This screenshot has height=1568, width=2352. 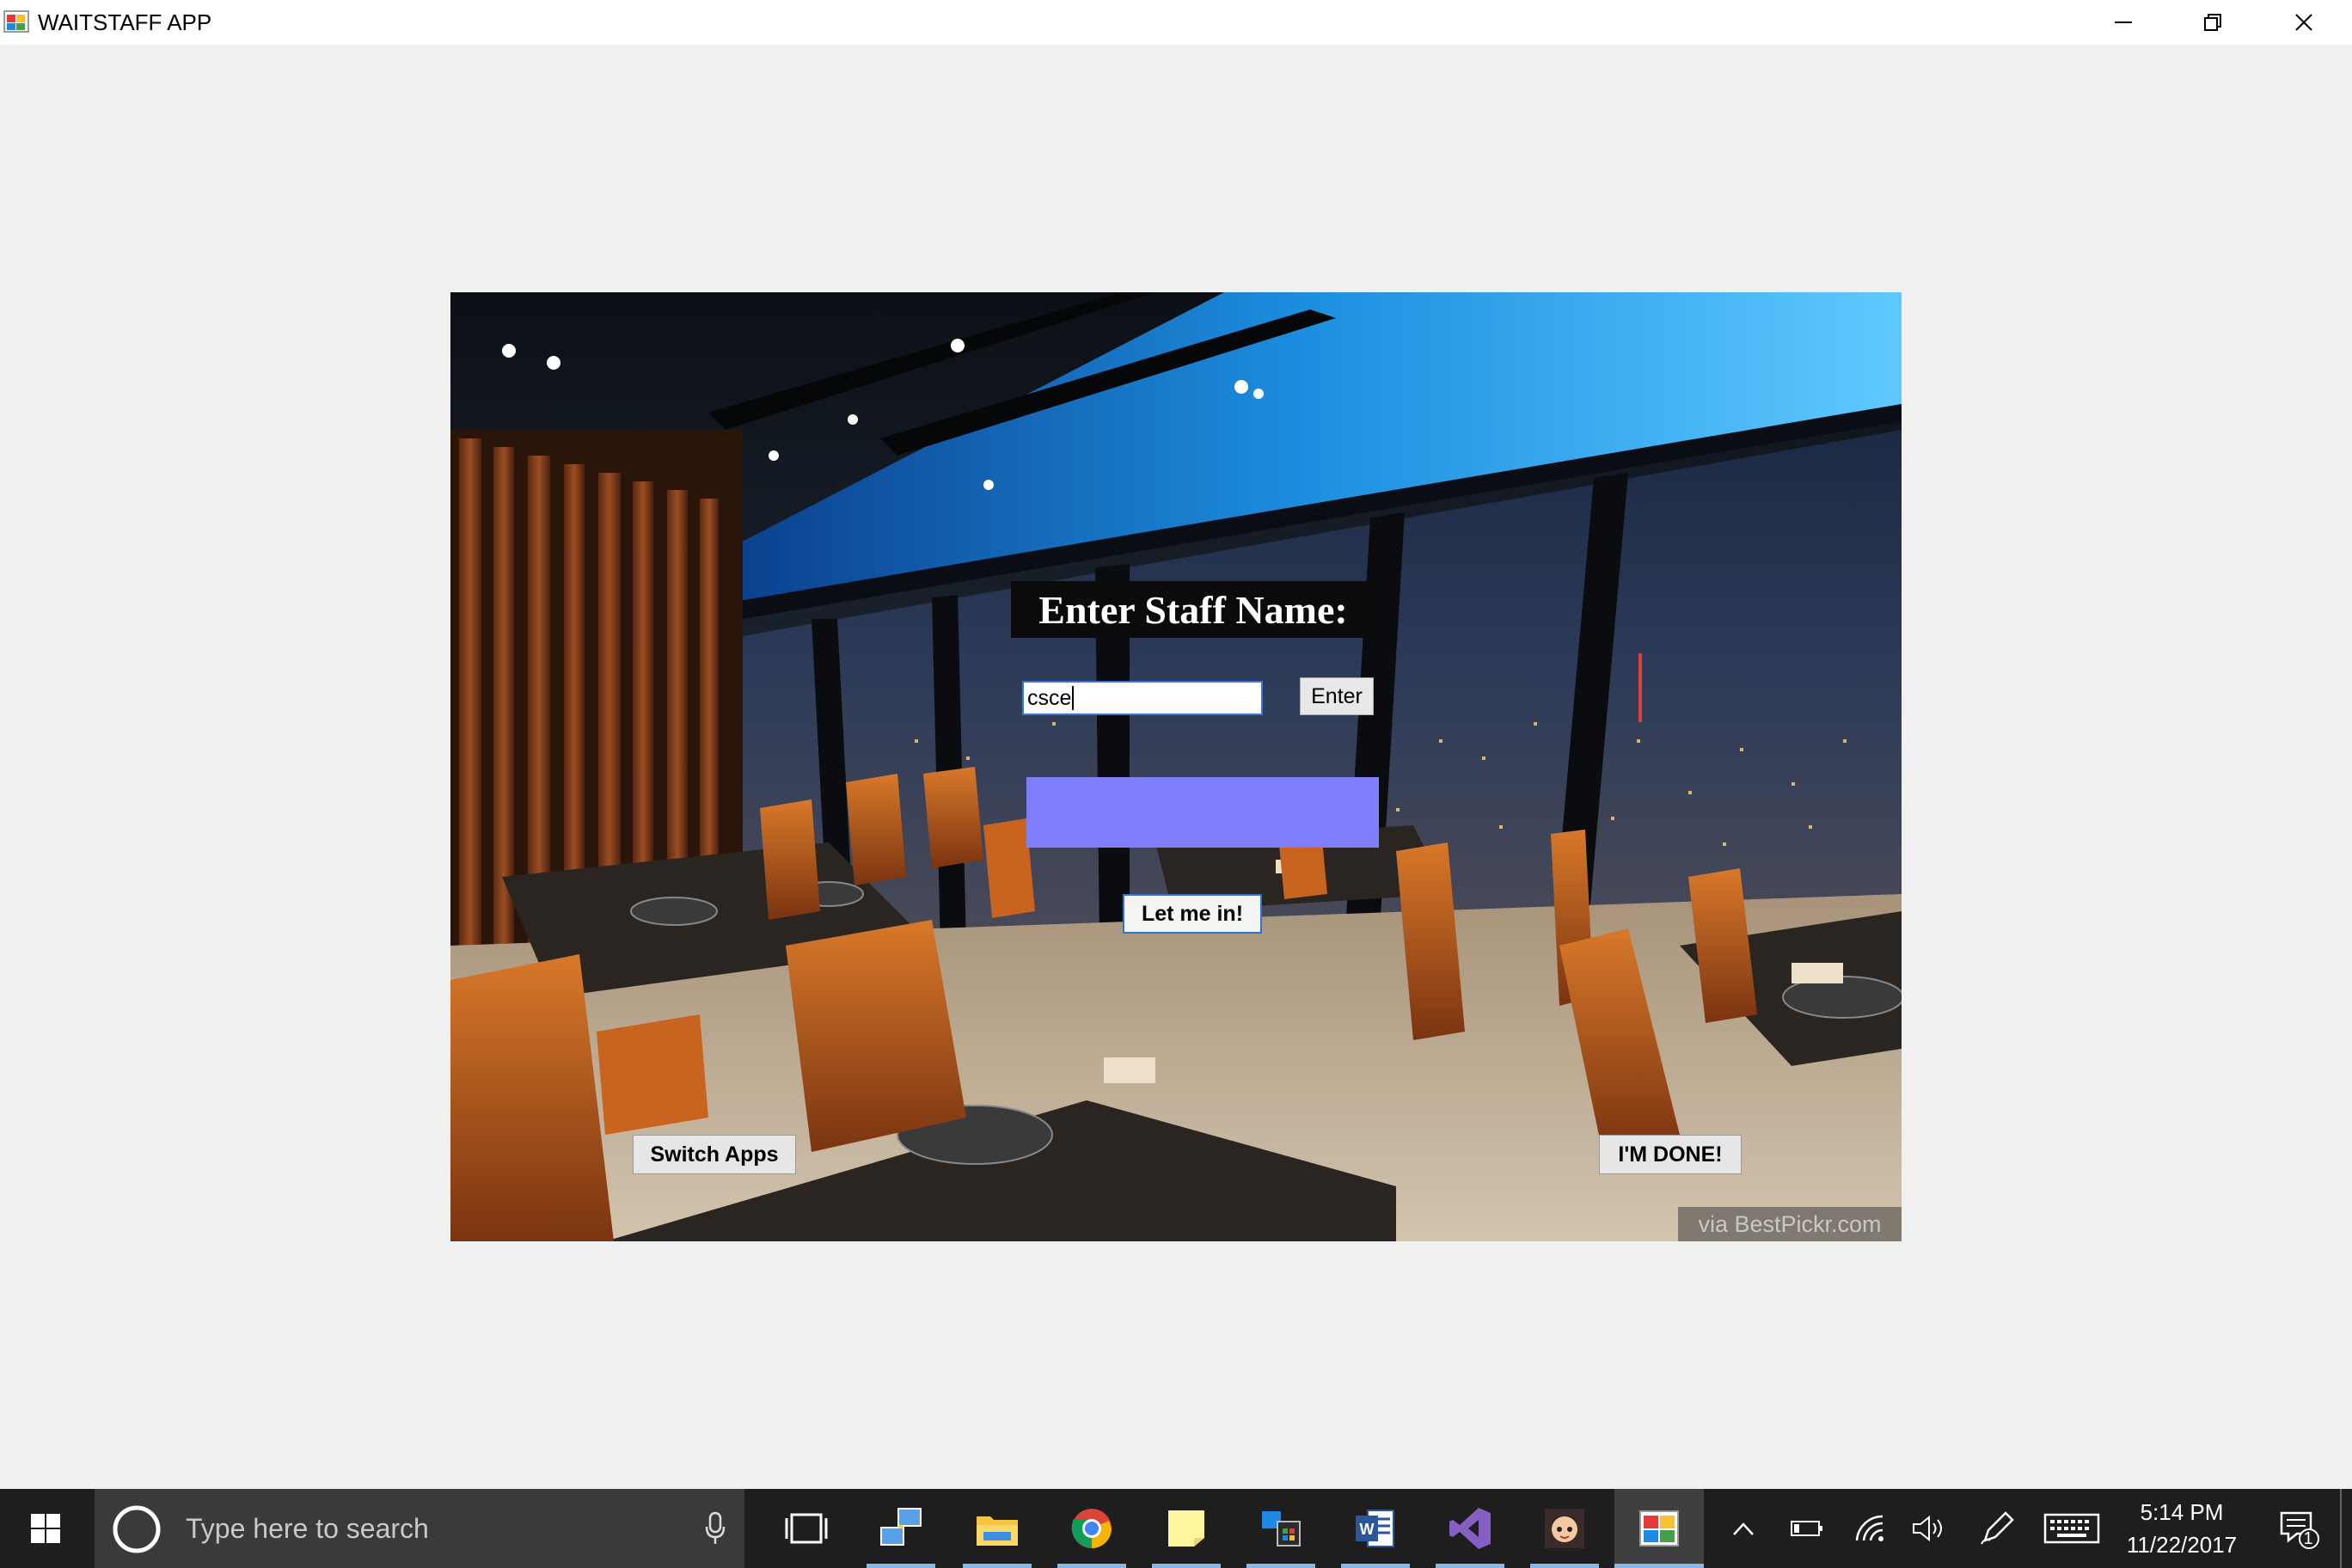 I want to click on game-icon, so click(x=1564, y=1528).